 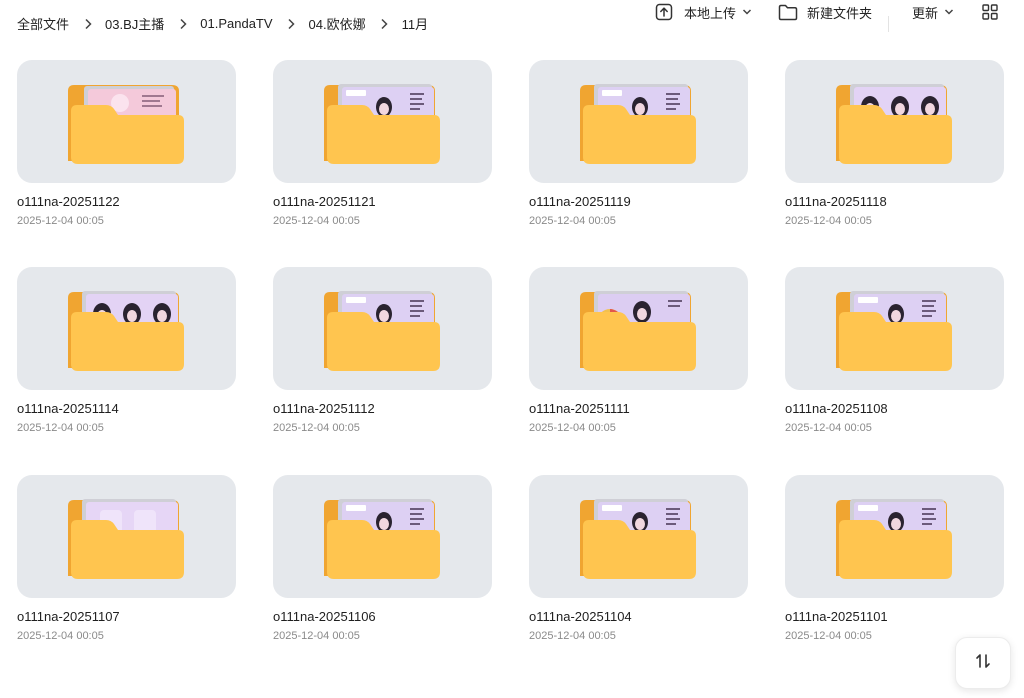 What do you see at coordinates (324, 616) in the screenshot?
I see `folder-name: o111na-20251106` at bounding box center [324, 616].